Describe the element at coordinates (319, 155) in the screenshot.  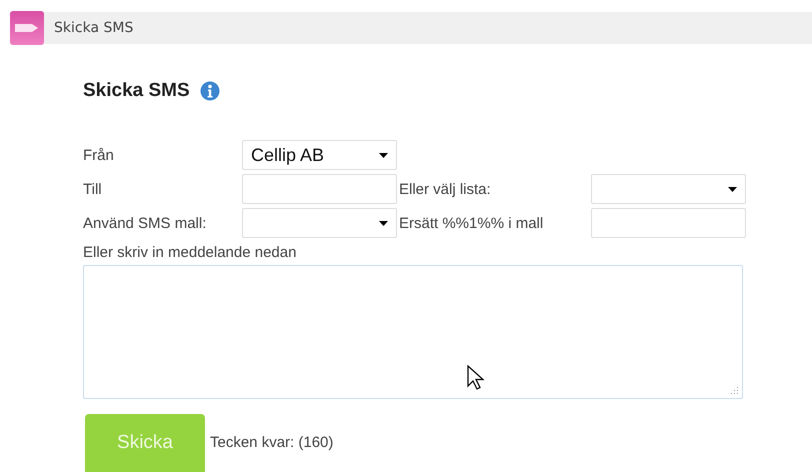
I see `dropdown: Cellip AB` at that location.